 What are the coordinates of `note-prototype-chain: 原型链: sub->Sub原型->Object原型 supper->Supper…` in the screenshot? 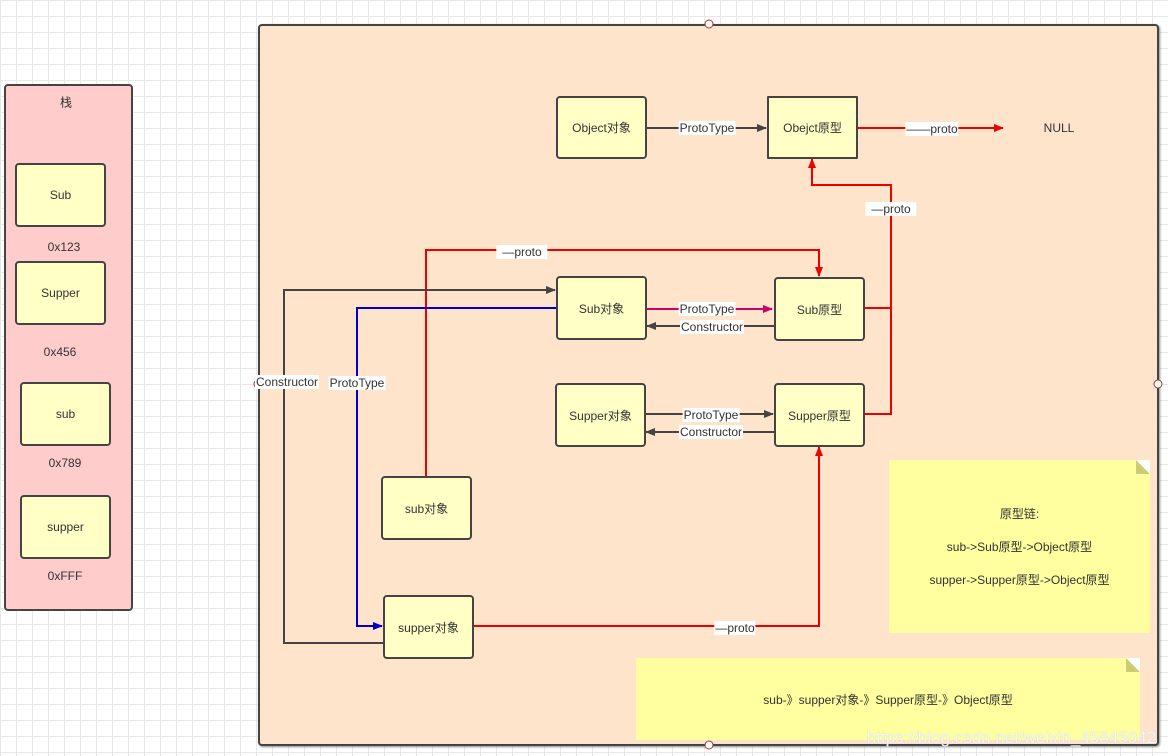 It's located at (1019, 546).